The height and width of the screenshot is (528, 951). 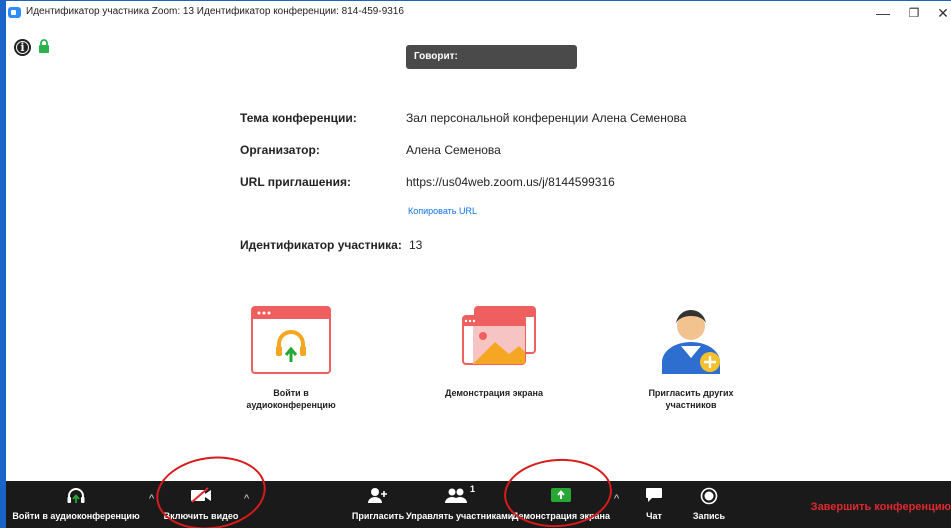 I want to click on video-options-caret: ^, so click(x=246, y=499).